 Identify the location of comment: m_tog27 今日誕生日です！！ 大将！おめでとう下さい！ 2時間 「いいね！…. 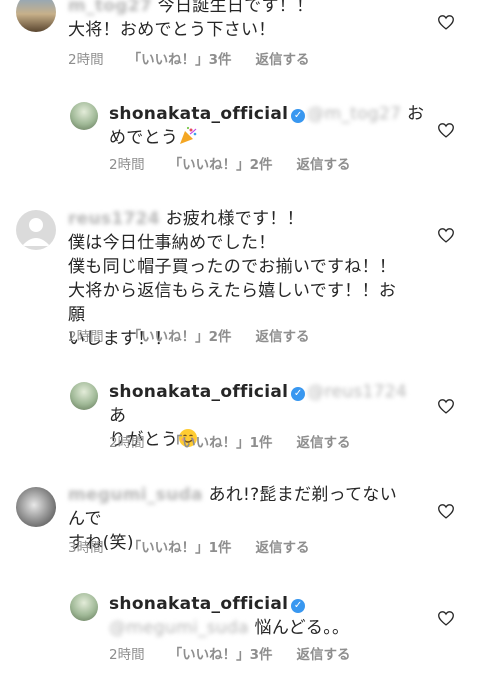
(240, 40).